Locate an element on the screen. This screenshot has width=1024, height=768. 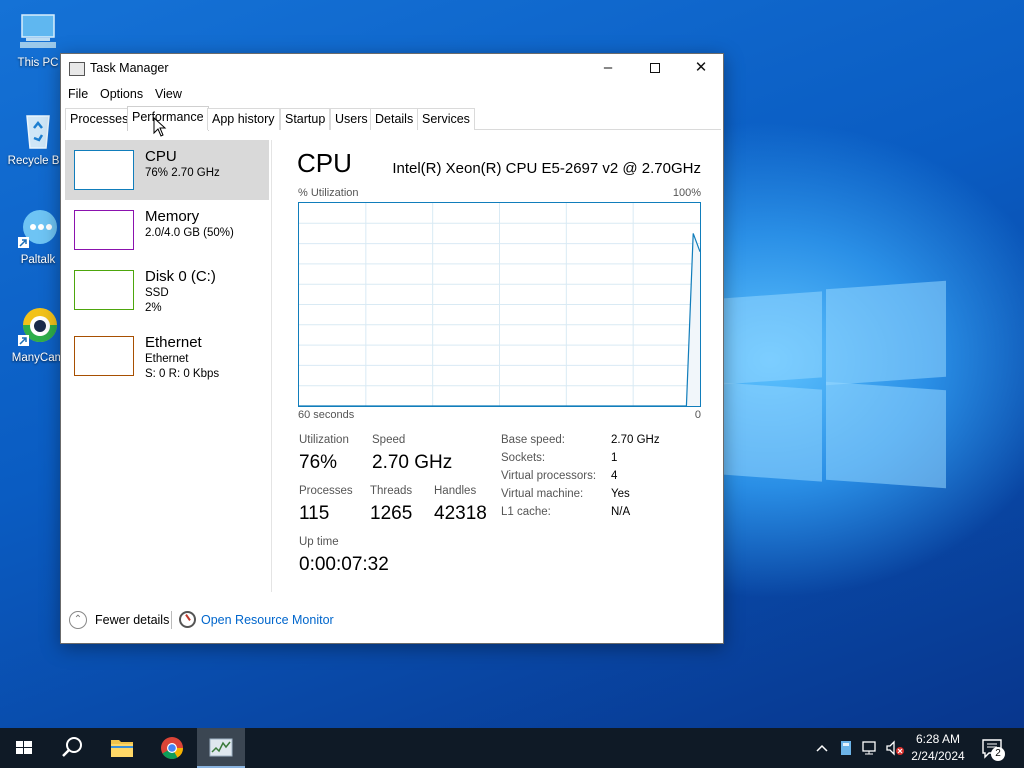
cpu-thumbnail is located at coordinates (104, 170).